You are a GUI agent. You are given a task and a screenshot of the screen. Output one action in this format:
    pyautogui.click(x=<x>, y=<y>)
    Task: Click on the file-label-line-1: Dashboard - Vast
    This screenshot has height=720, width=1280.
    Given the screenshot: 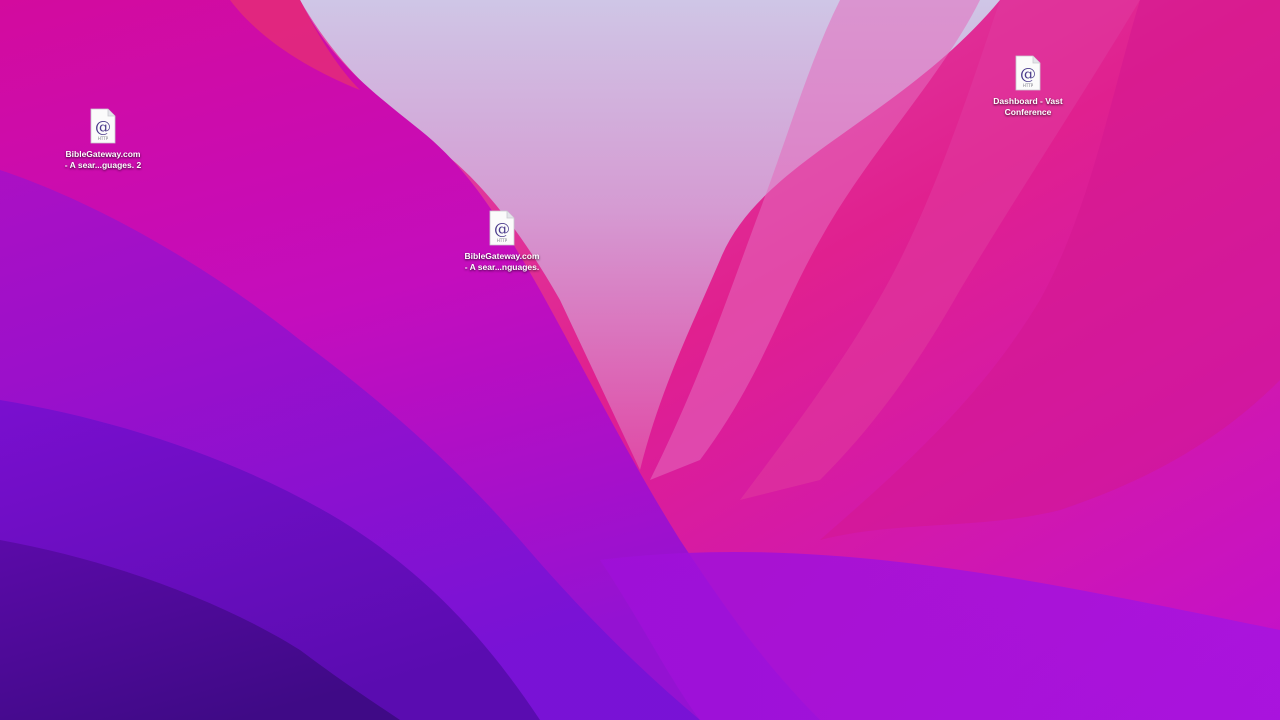 What is the action you would take?
    pyautogui.click(x=1028, y=101)
    